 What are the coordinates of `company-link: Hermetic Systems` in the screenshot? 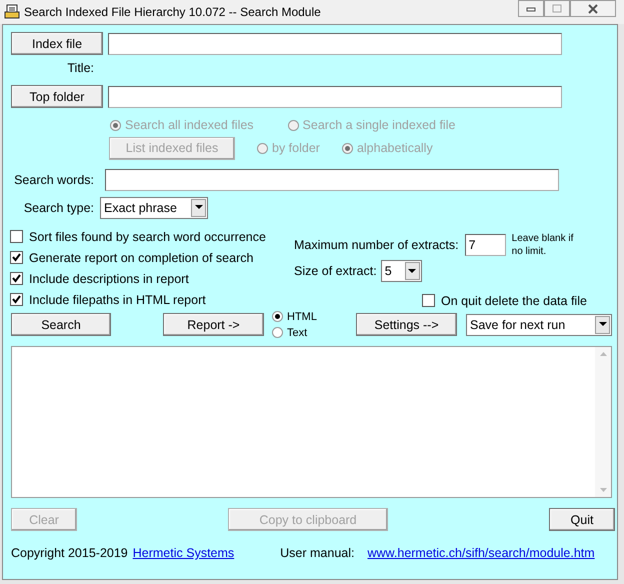 It's located at (183, 553).